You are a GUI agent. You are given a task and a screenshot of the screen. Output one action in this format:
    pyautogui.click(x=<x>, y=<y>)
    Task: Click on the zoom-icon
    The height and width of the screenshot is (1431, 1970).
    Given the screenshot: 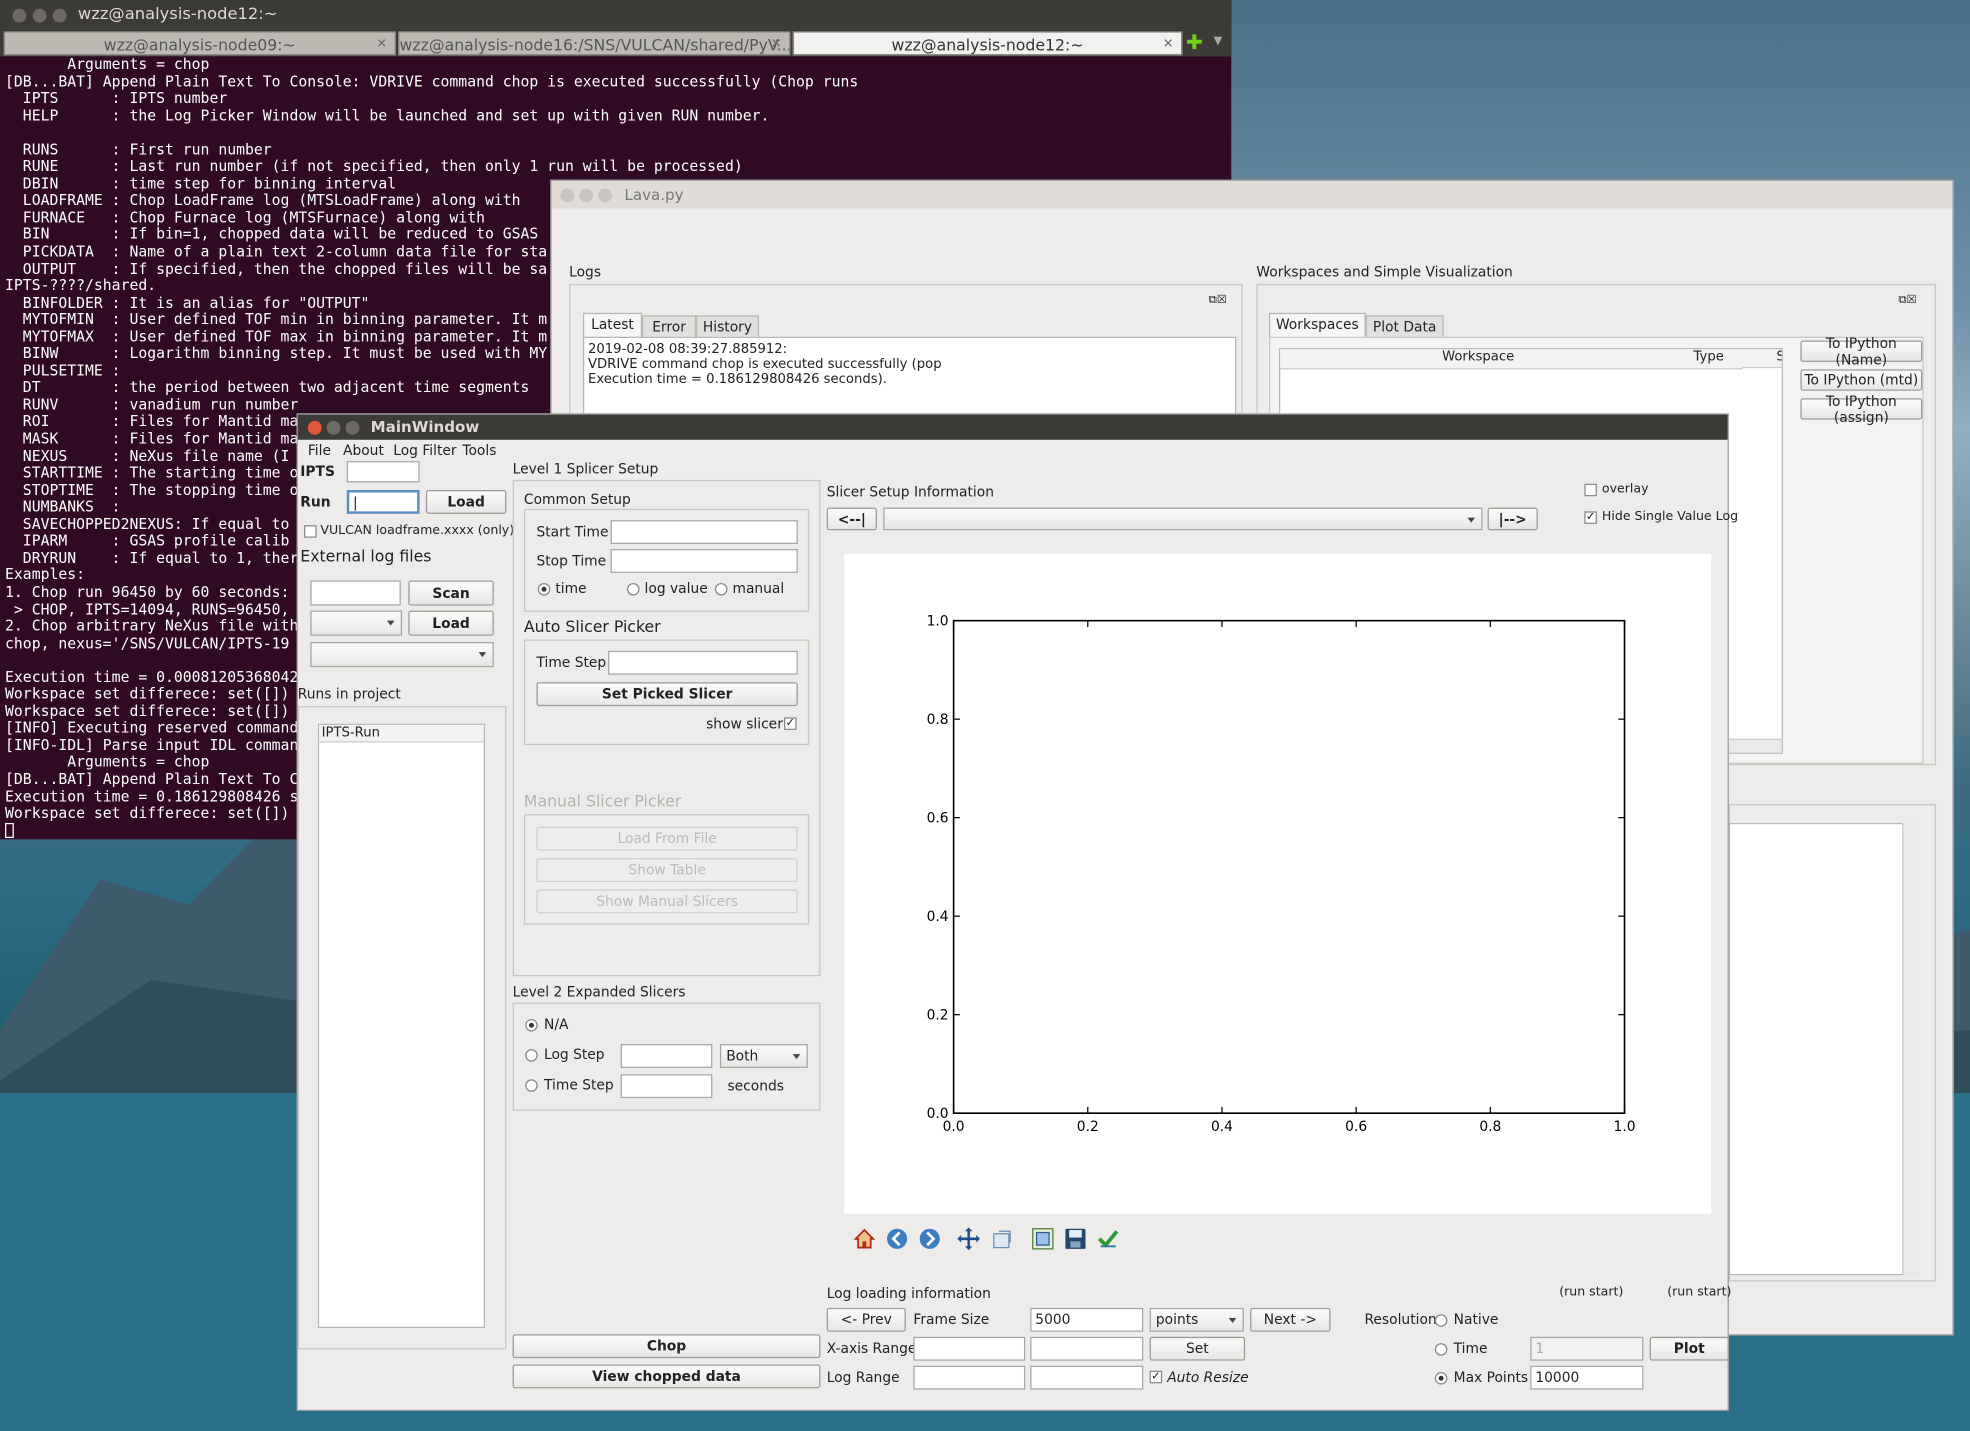 What is the action you would take?
    pyautogui.click(x=1002, y=1239)
    